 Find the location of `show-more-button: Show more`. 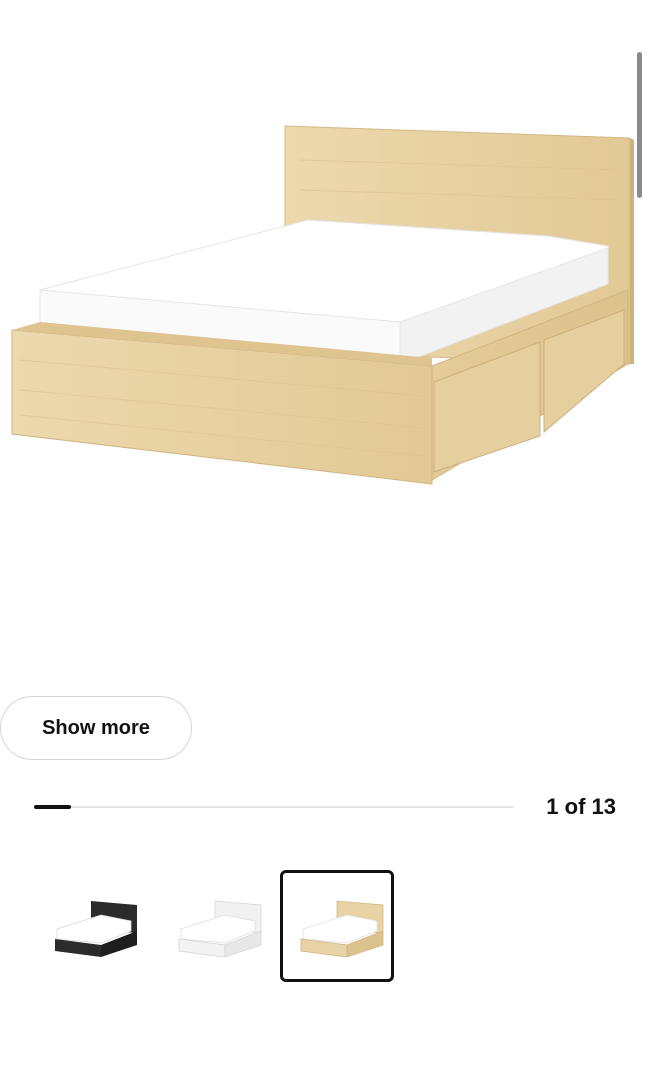

show-more-button: Show more is located at coordinates (96, 728).